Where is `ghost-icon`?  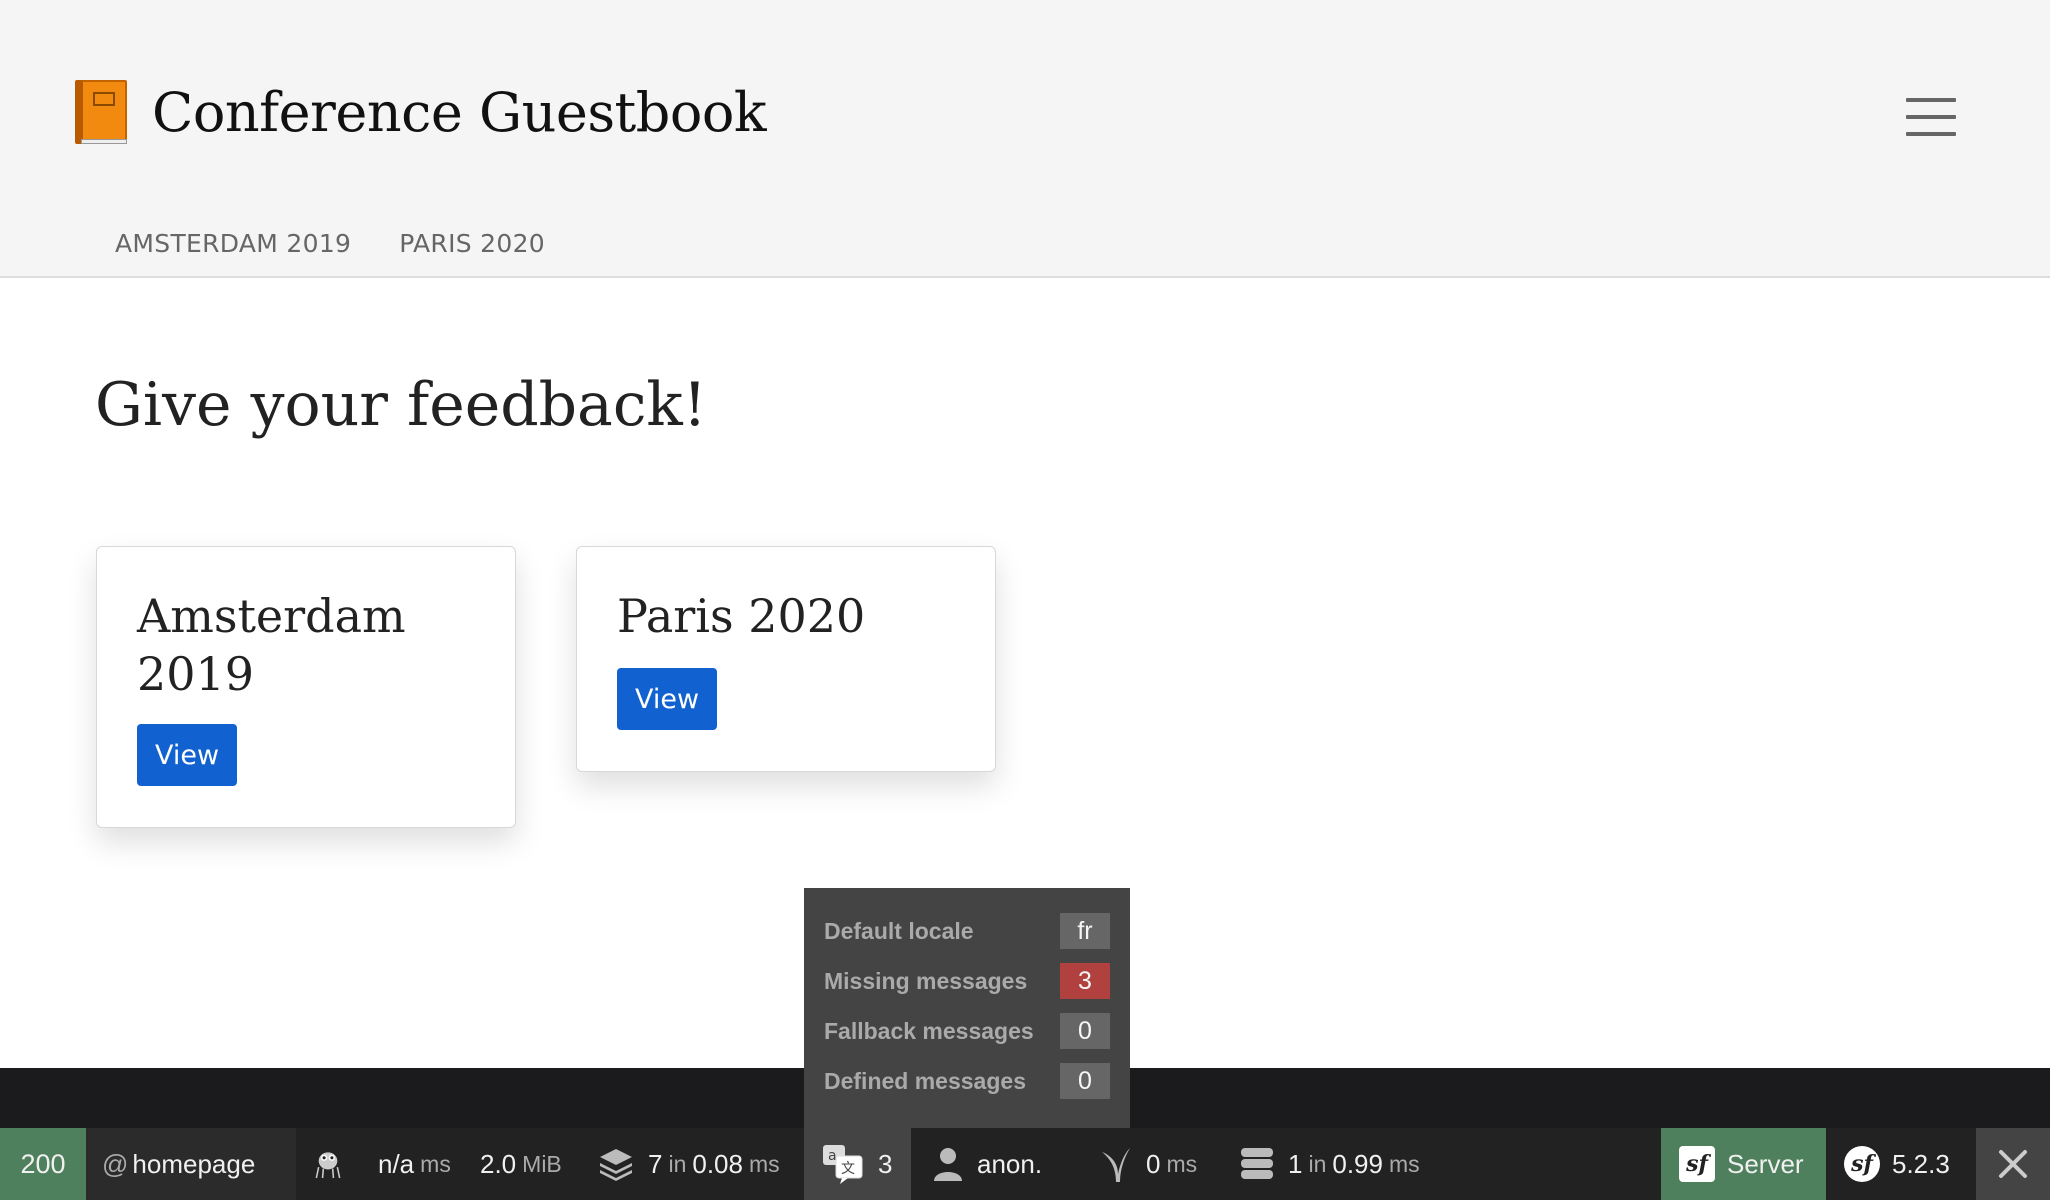
ghost-icon is located at coordinates (328, 1164).